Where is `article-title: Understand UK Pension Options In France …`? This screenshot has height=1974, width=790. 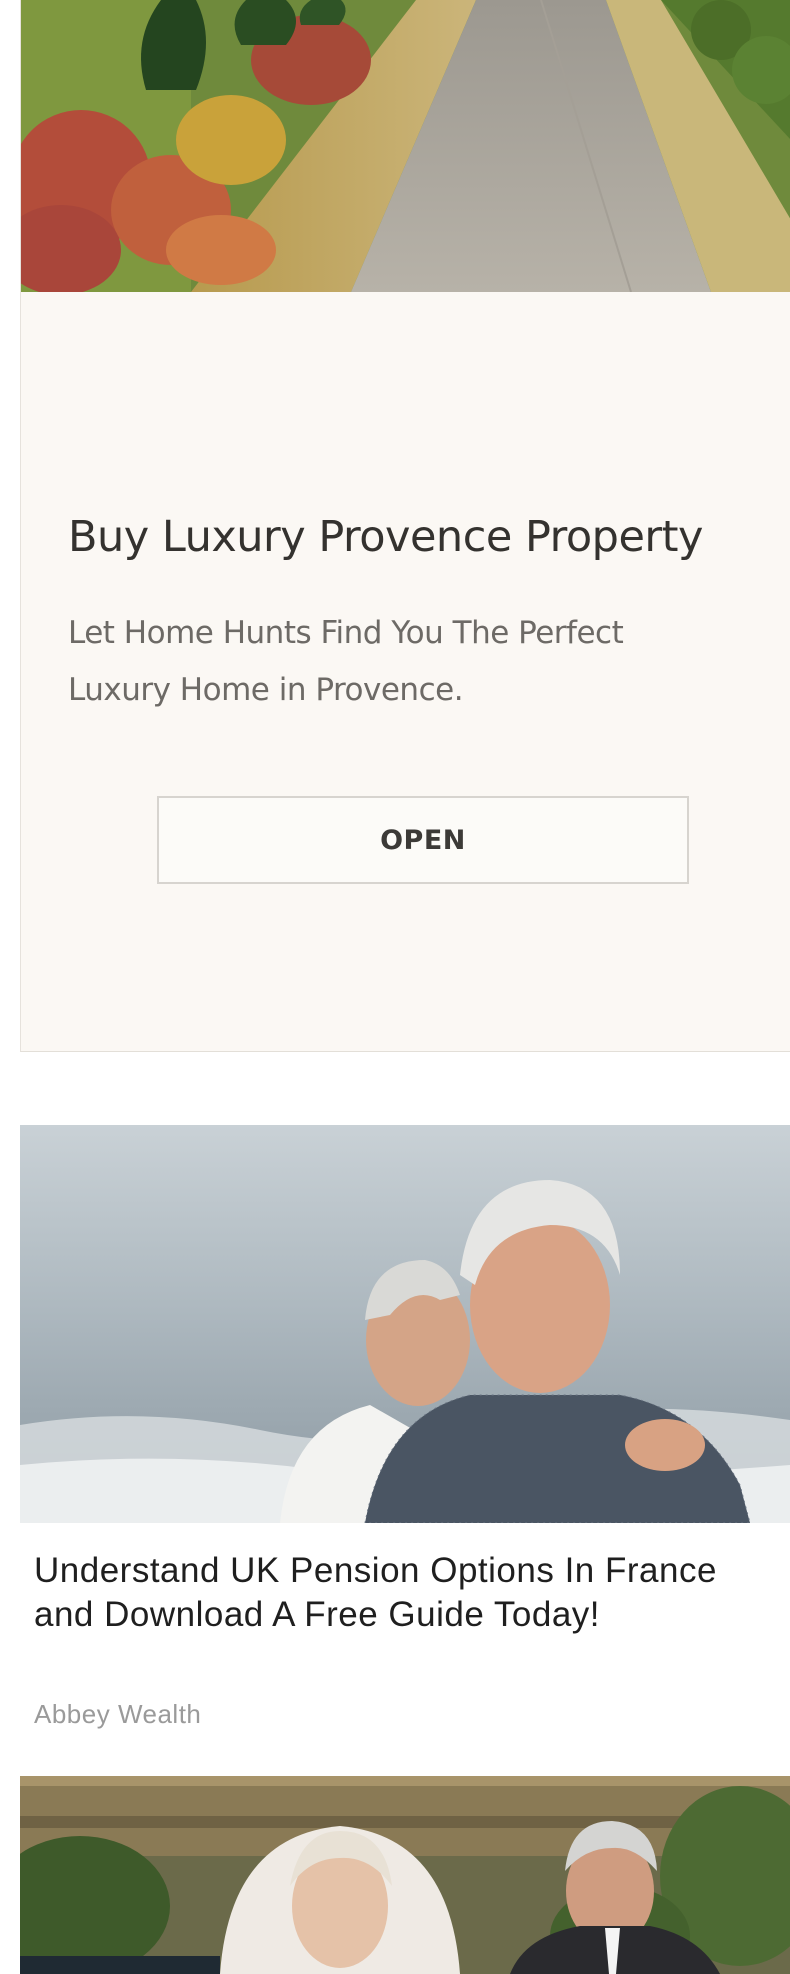
article-title: Understand UK Pension Options In France … is located at coordinates (394, 1593).